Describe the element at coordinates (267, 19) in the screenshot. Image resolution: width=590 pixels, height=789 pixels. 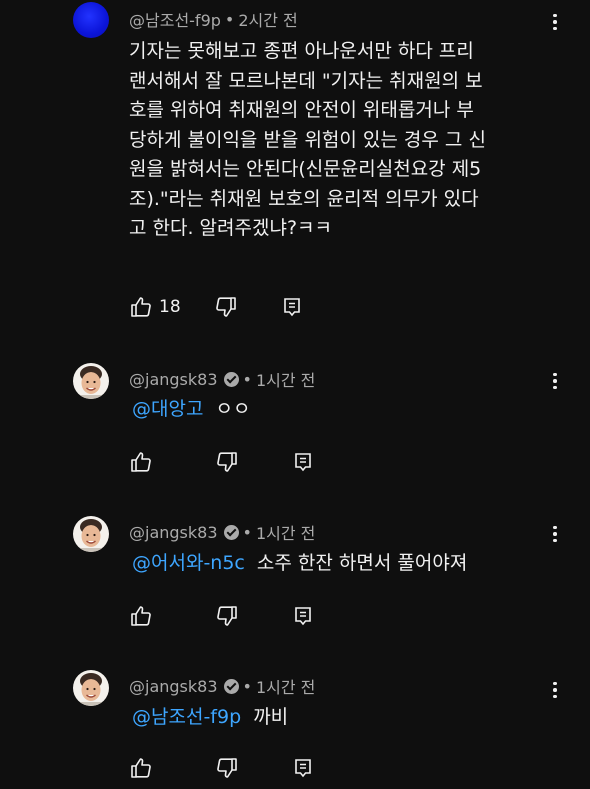
I see `timestamp: 2시간 전` at that location.